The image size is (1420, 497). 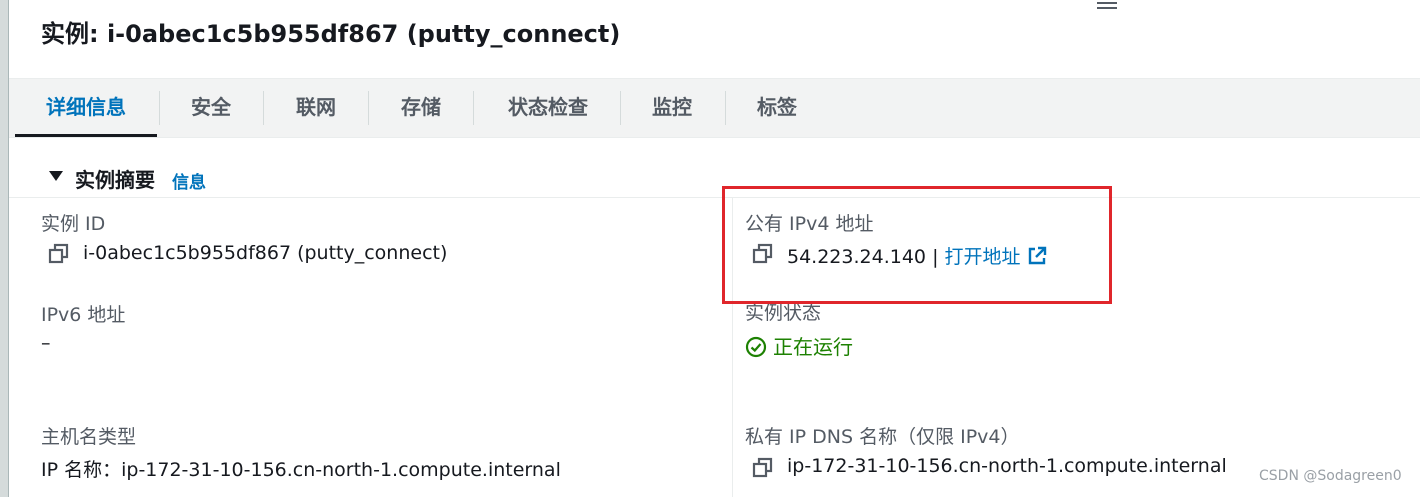 What do you see at coordinates (548, 108) in the screenshot?
I see `tab-status-checks: 状态检查` at bounding box center [548, 108].